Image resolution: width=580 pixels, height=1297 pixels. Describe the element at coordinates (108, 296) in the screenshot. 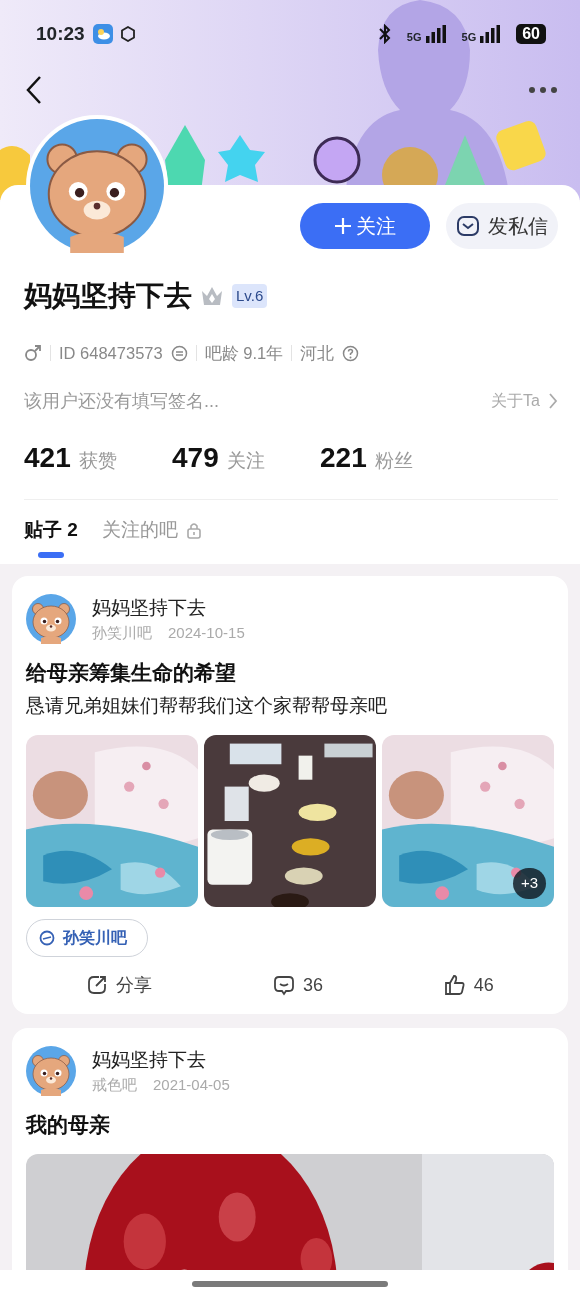

I see `username: 妈妈坚持下去` at that location.